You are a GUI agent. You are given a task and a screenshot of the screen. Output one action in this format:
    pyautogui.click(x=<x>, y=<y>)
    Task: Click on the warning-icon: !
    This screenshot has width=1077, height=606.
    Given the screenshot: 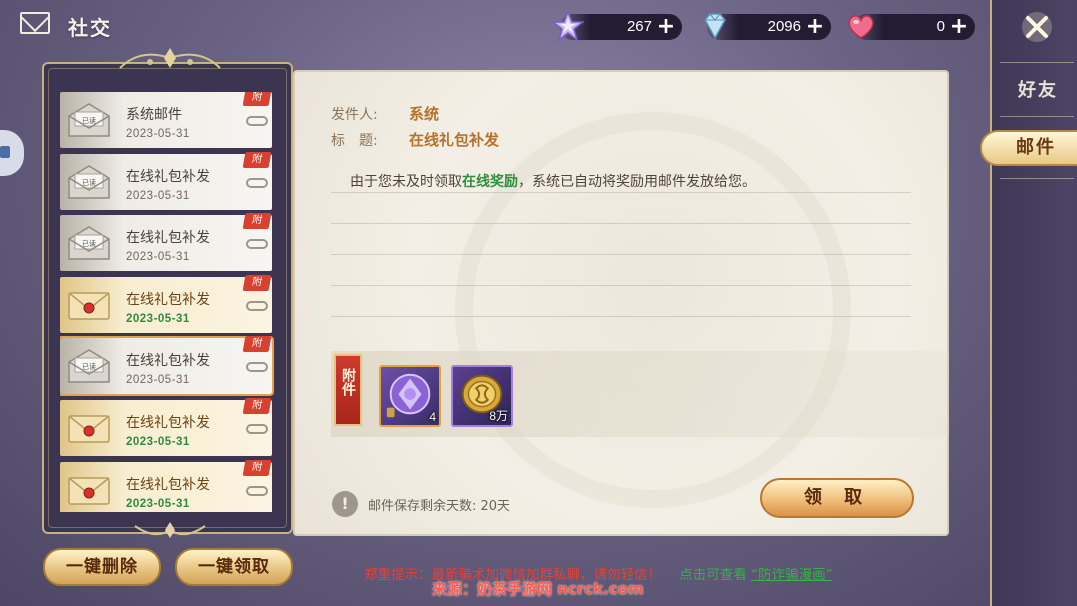 What is the action you would take?
    pyautogui.click(x=345, y=504)
    